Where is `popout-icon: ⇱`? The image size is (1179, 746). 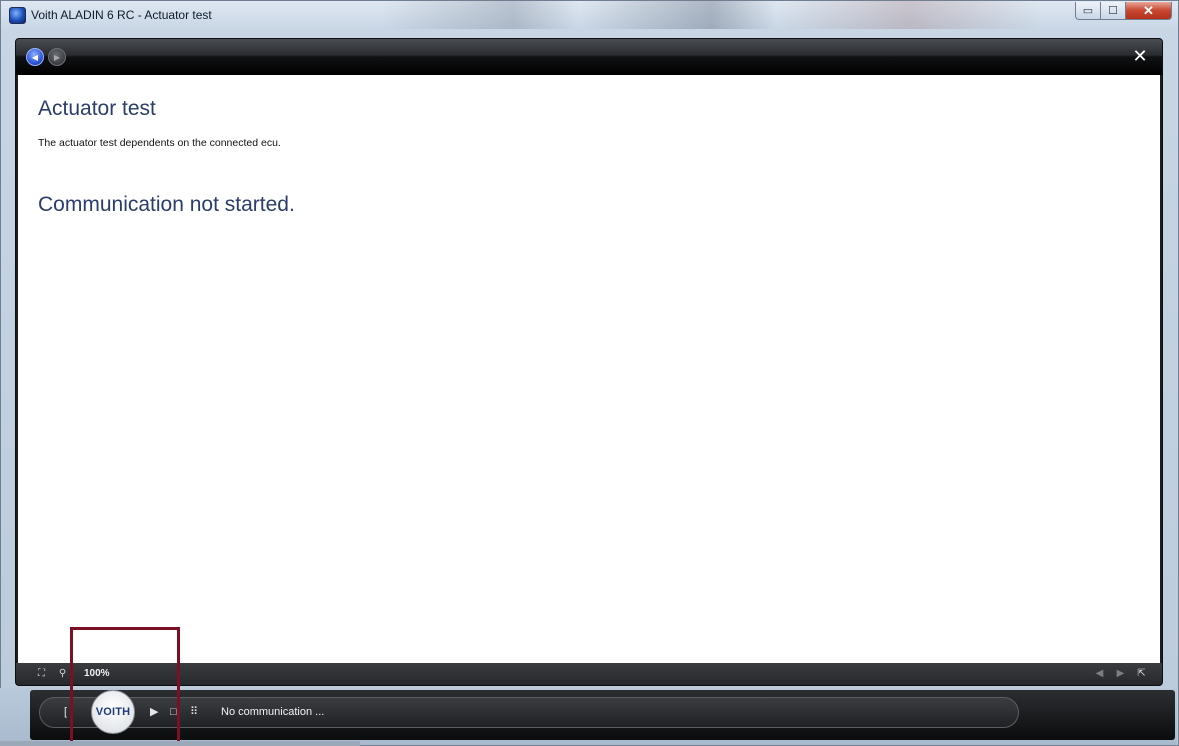 popout-icon: ⇱ is located at coordinates (1141, 673).